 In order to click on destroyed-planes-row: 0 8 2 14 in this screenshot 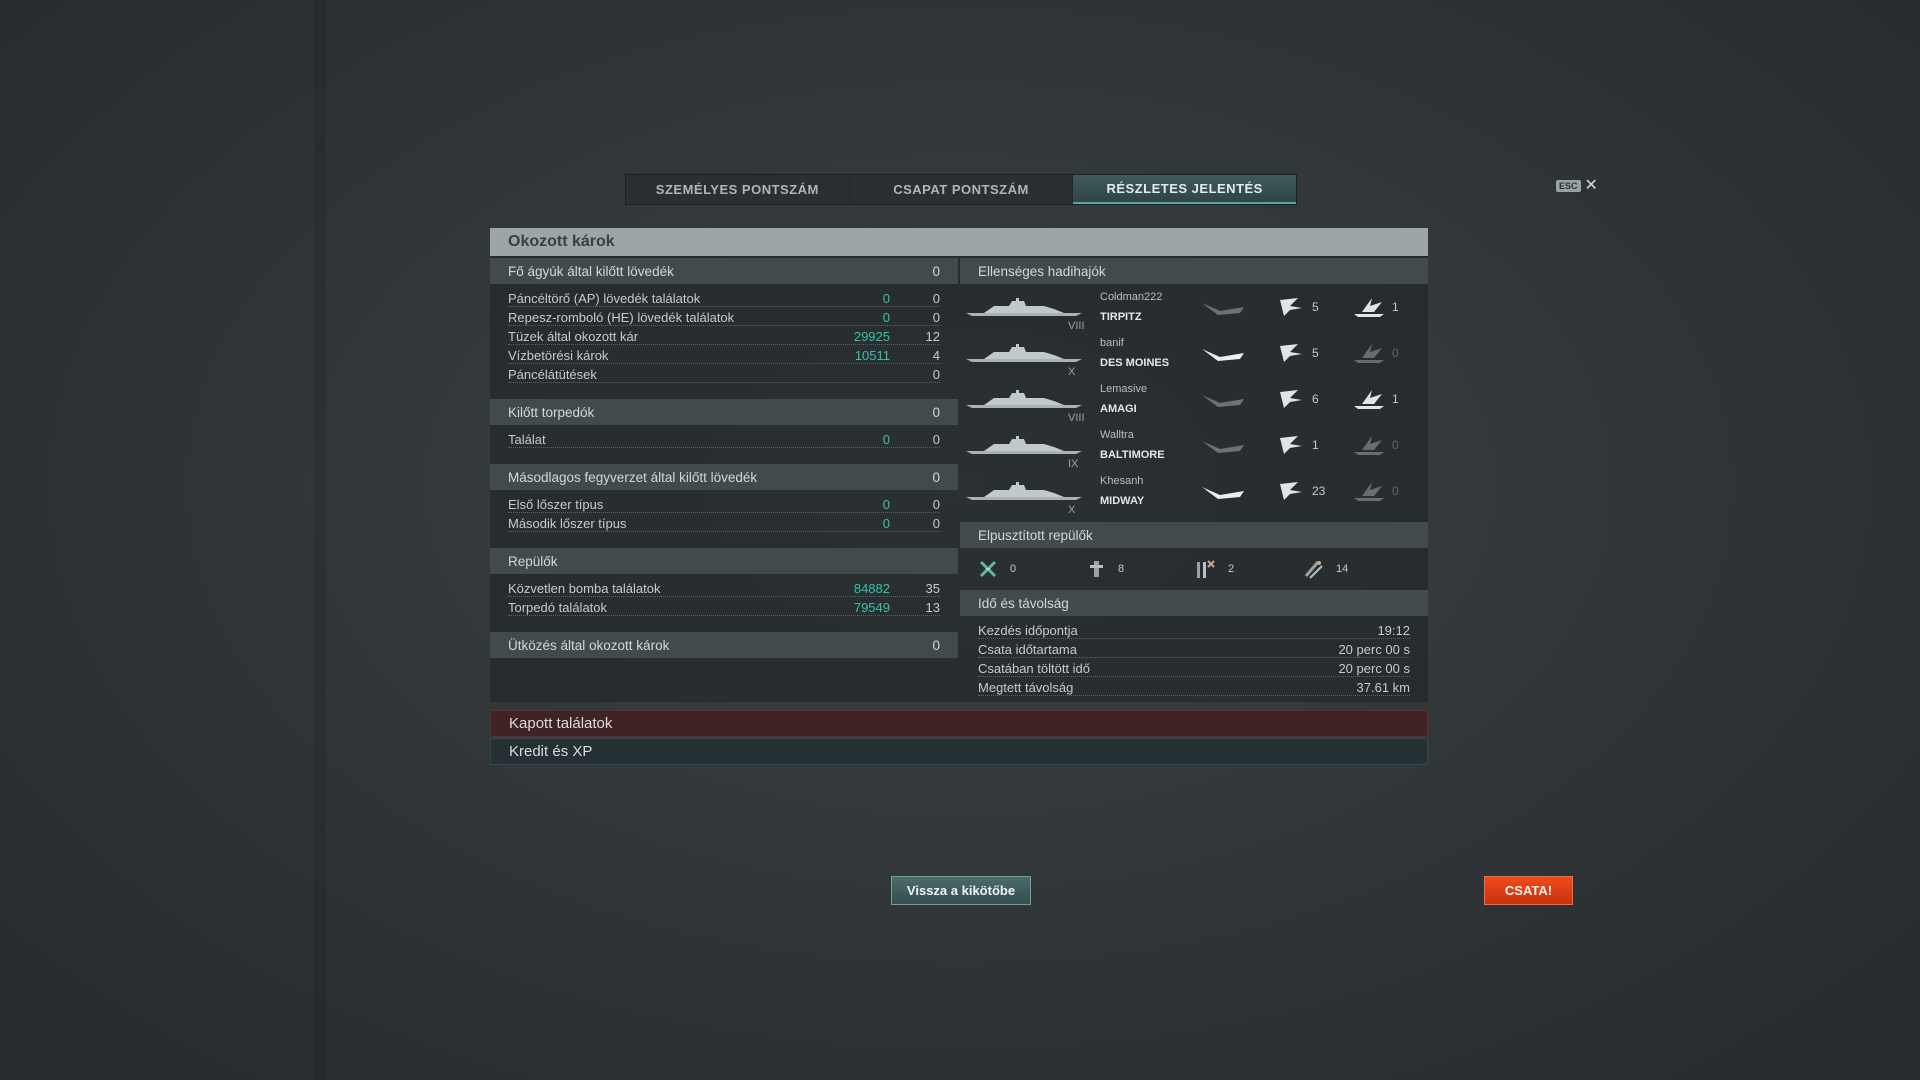, I will do `click(1194, 569)`.